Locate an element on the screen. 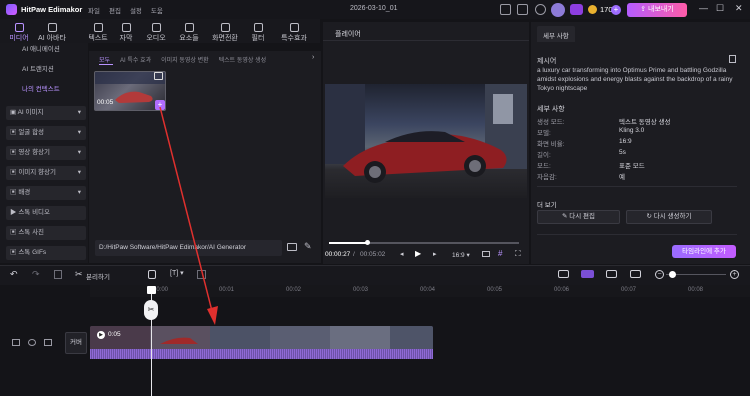 Image resolution: width=750 pixels, height=396 pixels. reedit-button: ✎ 다시 편집 is located at coordinates (578, 217).